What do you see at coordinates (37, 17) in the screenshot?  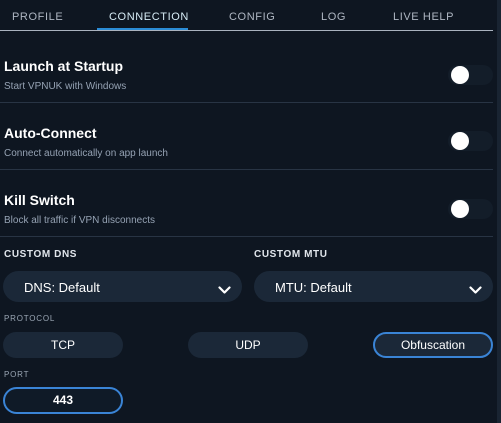 I see `tab-profile: PROFILE` at bounding box center [37, 17].